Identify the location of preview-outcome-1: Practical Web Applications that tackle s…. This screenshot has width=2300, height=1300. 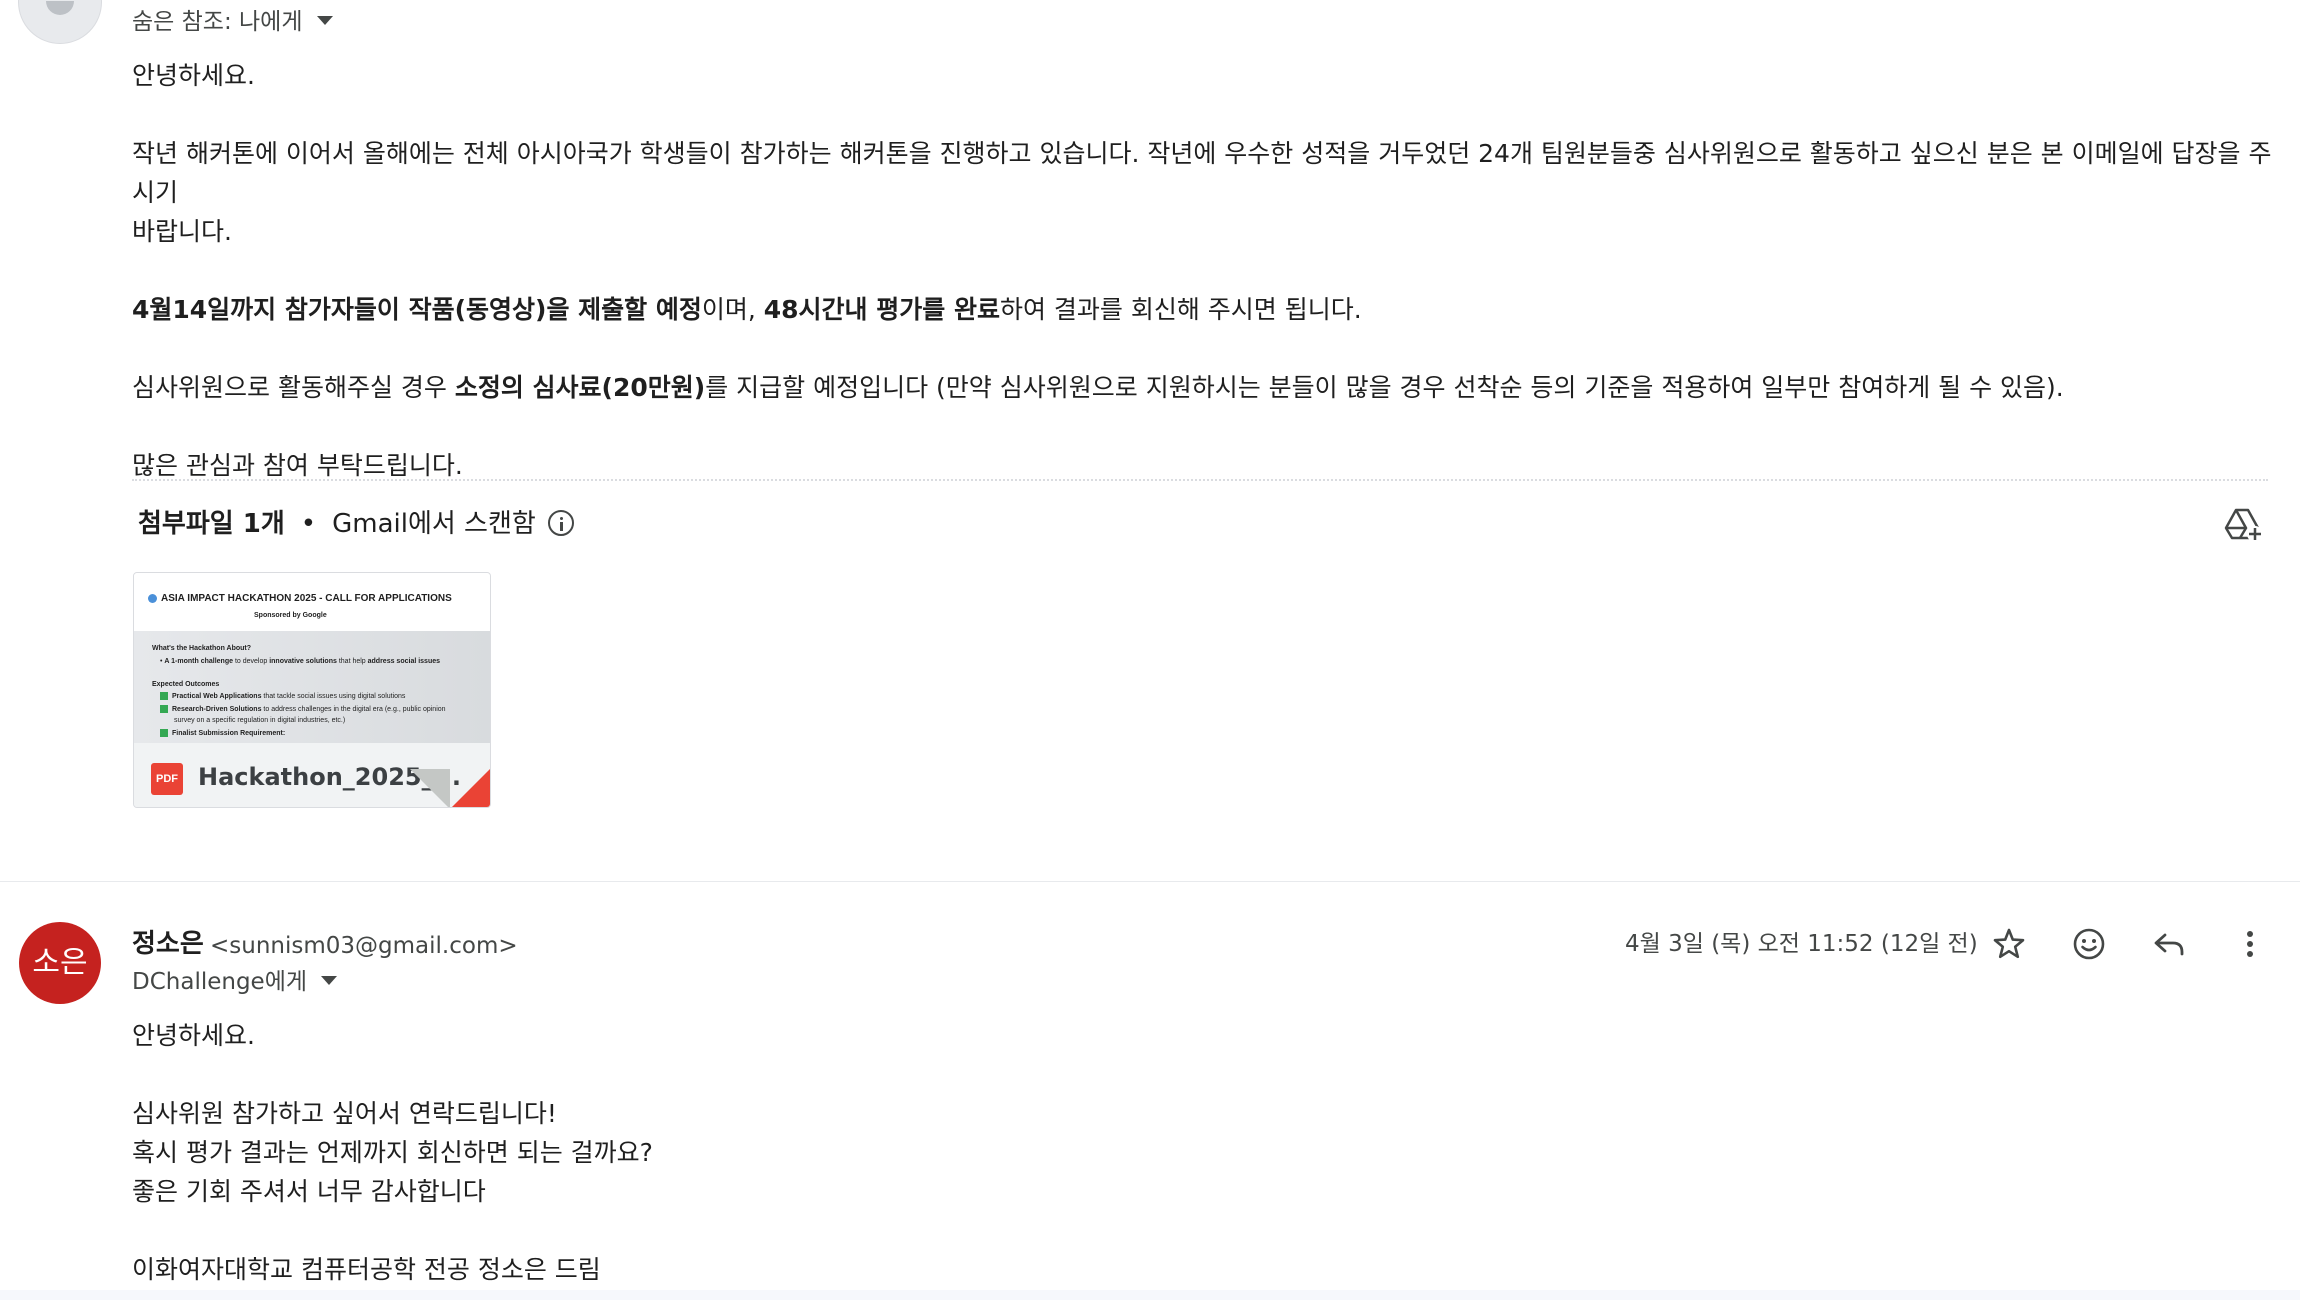
(282, 696).